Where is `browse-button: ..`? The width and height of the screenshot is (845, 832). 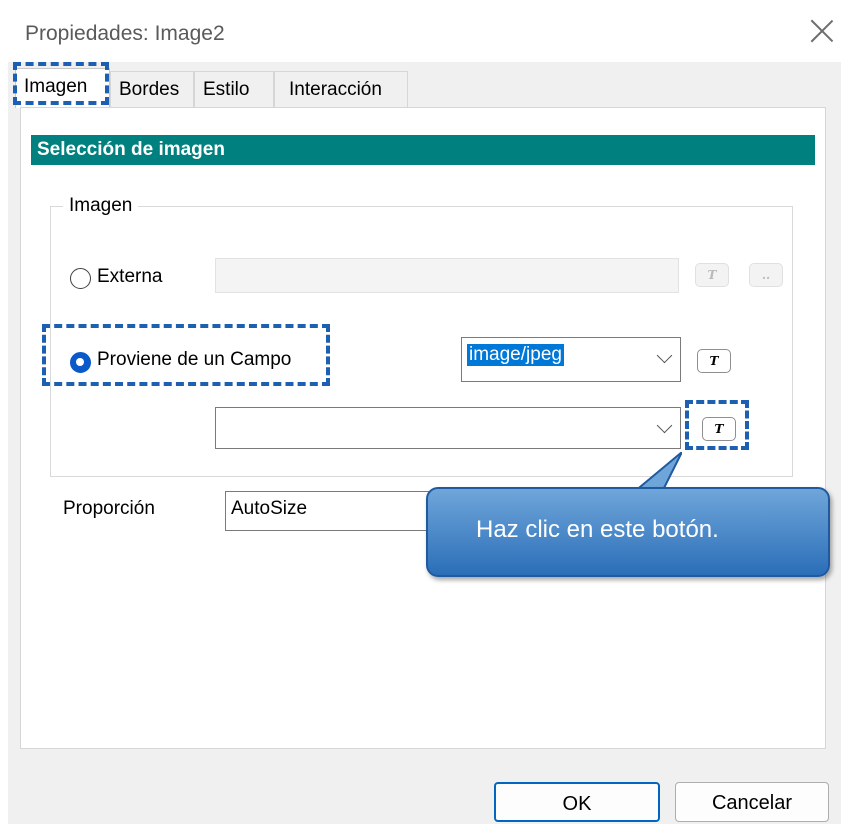 browse-button: .. is located at coordinates (766, 275).